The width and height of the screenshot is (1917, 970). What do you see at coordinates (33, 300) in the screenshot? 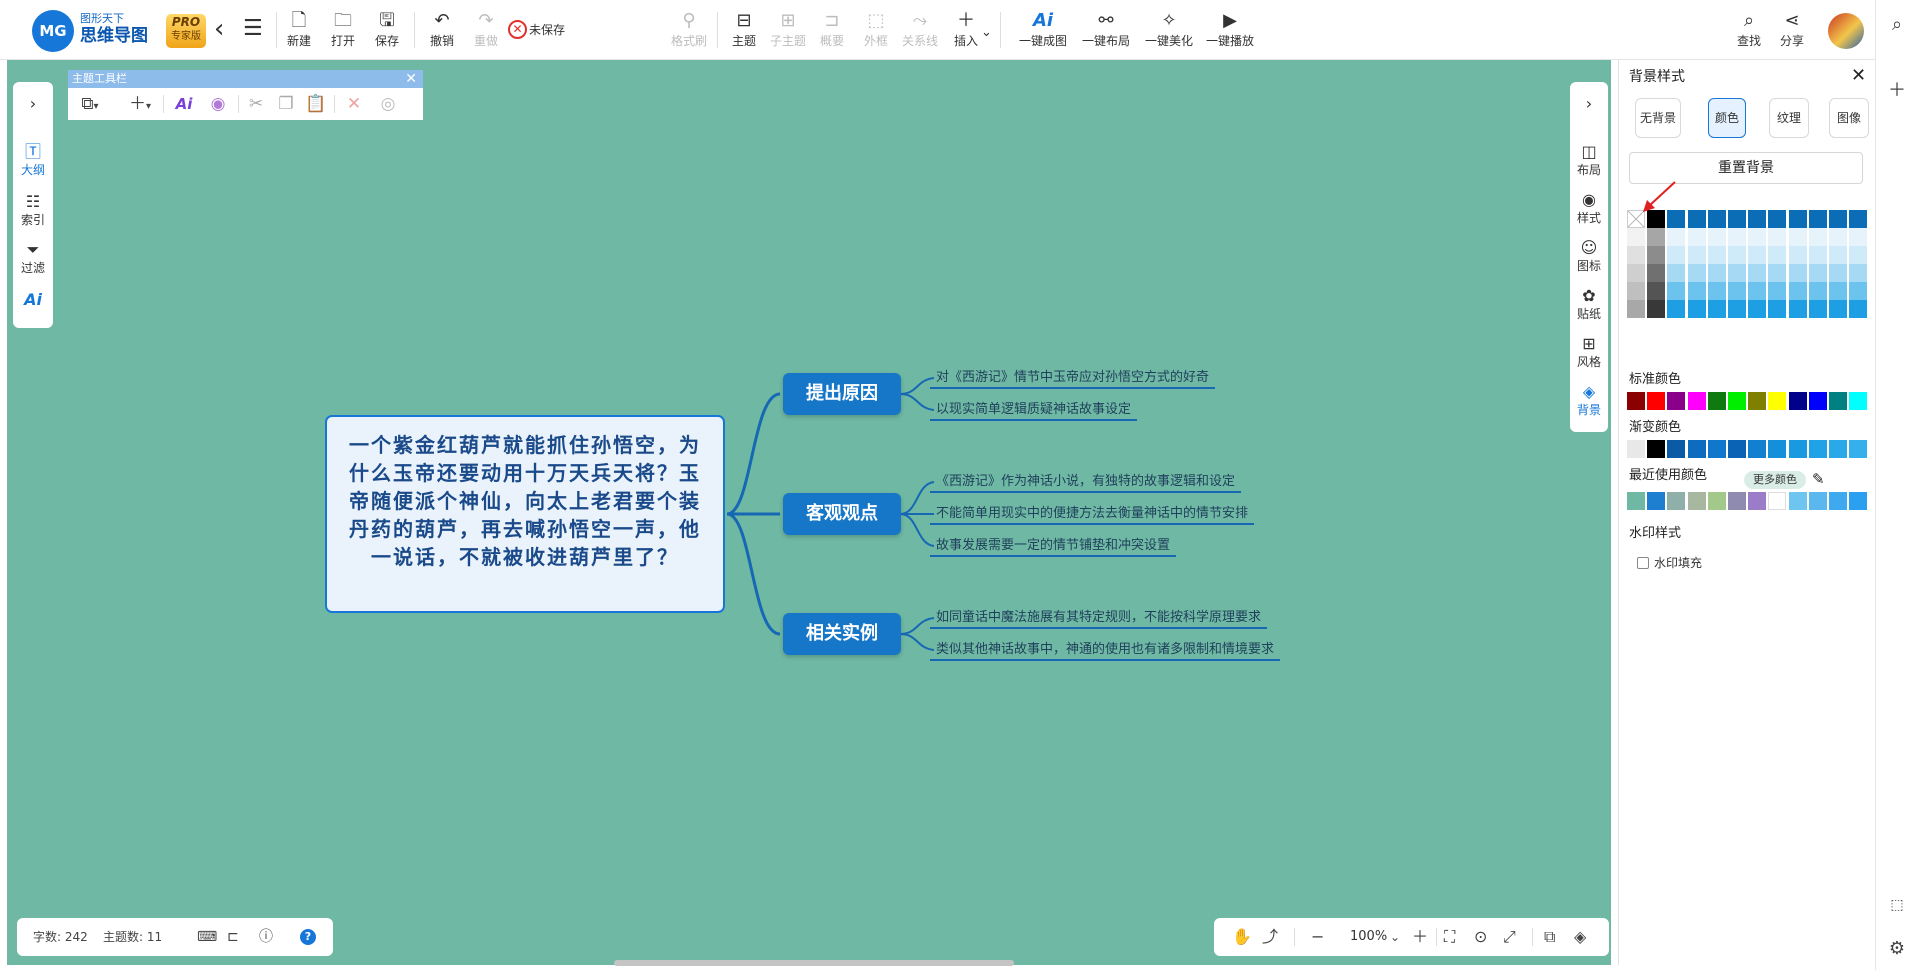
I see `ai-side-button: Ai` at bounding box center [33, 300].